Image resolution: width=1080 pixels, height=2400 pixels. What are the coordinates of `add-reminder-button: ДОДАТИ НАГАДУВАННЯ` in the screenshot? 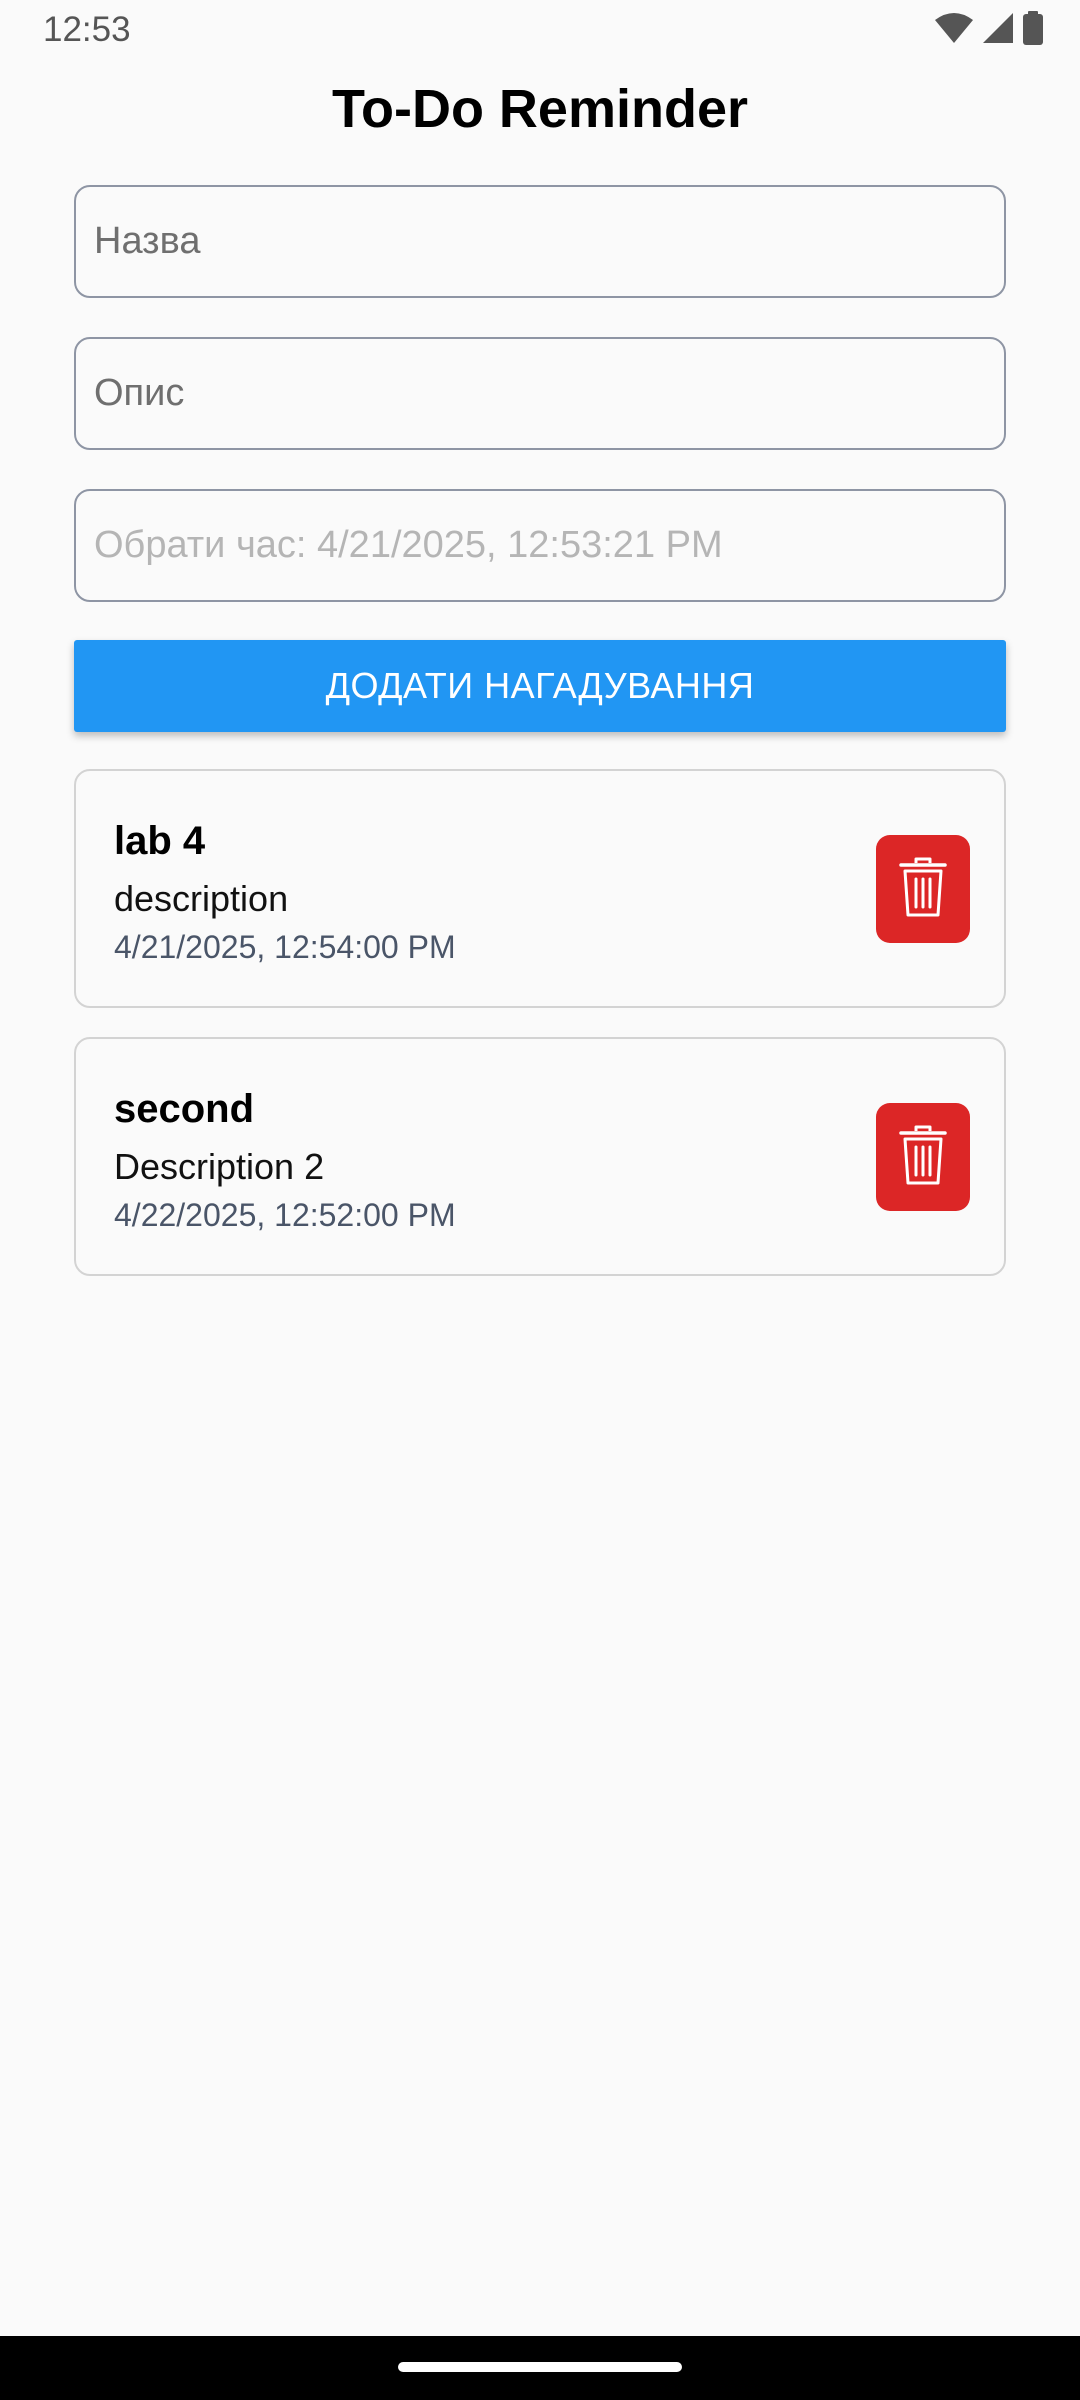 It's located at (540, 686).